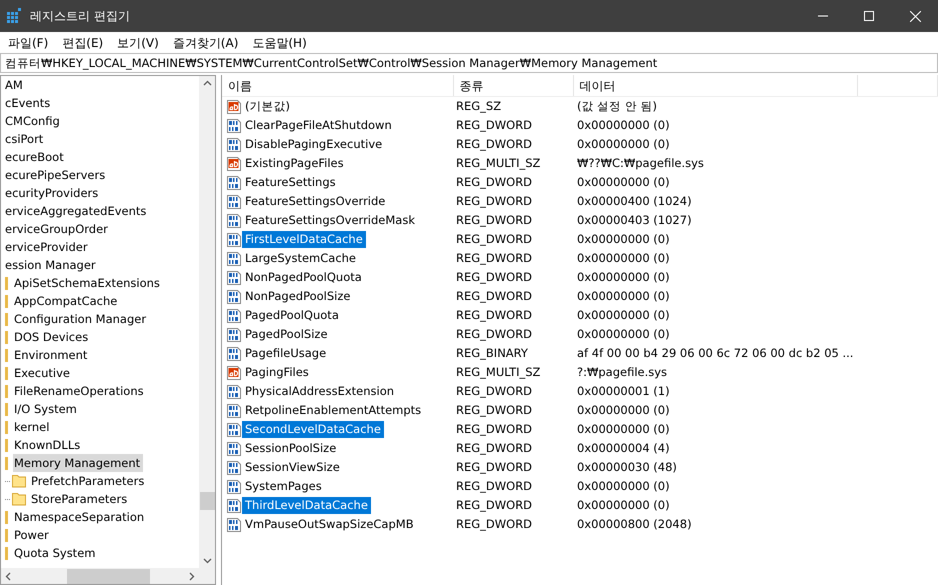 This screenshot has height=585, width=938. I want to click on column-header: 종류, so click(514, 85).